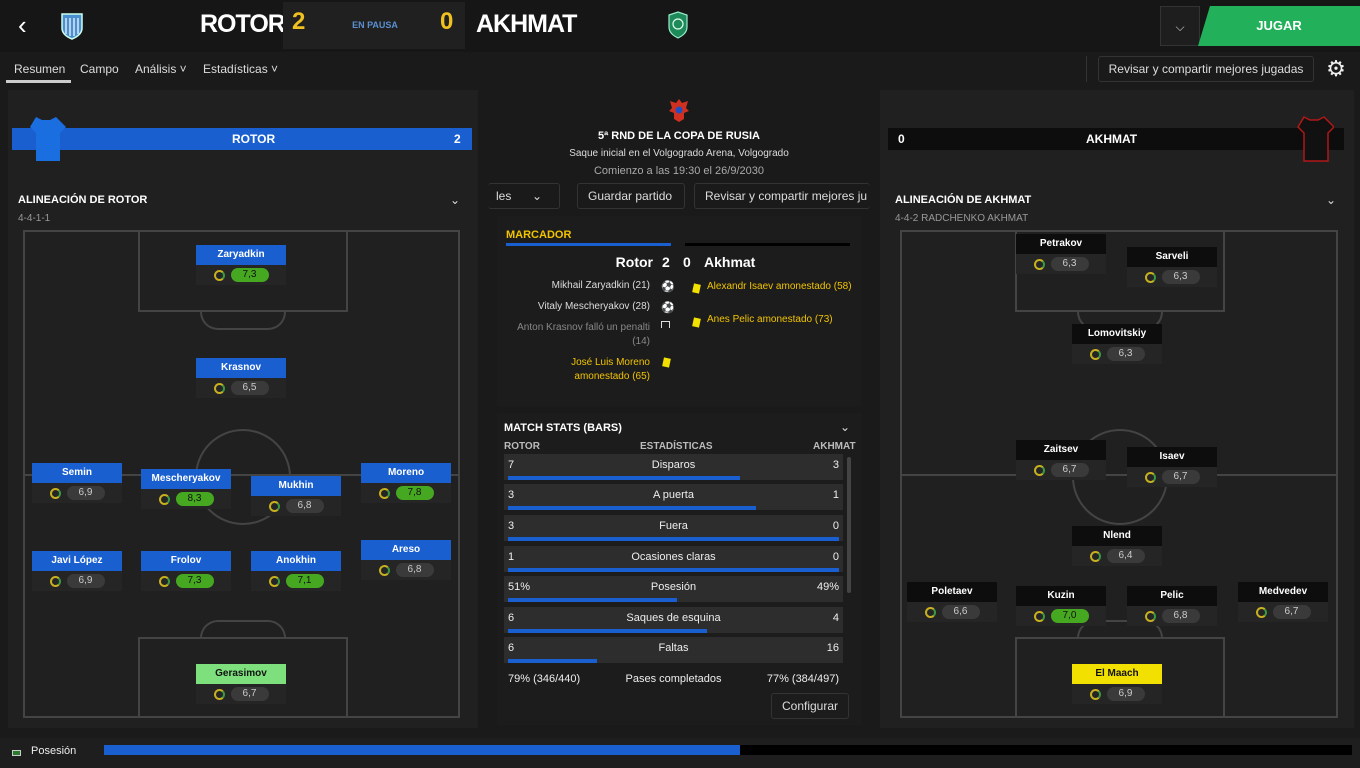 The image size is (1360, 768). I want to click on home-player-card: Frolov 7,3, so click(186, 572).